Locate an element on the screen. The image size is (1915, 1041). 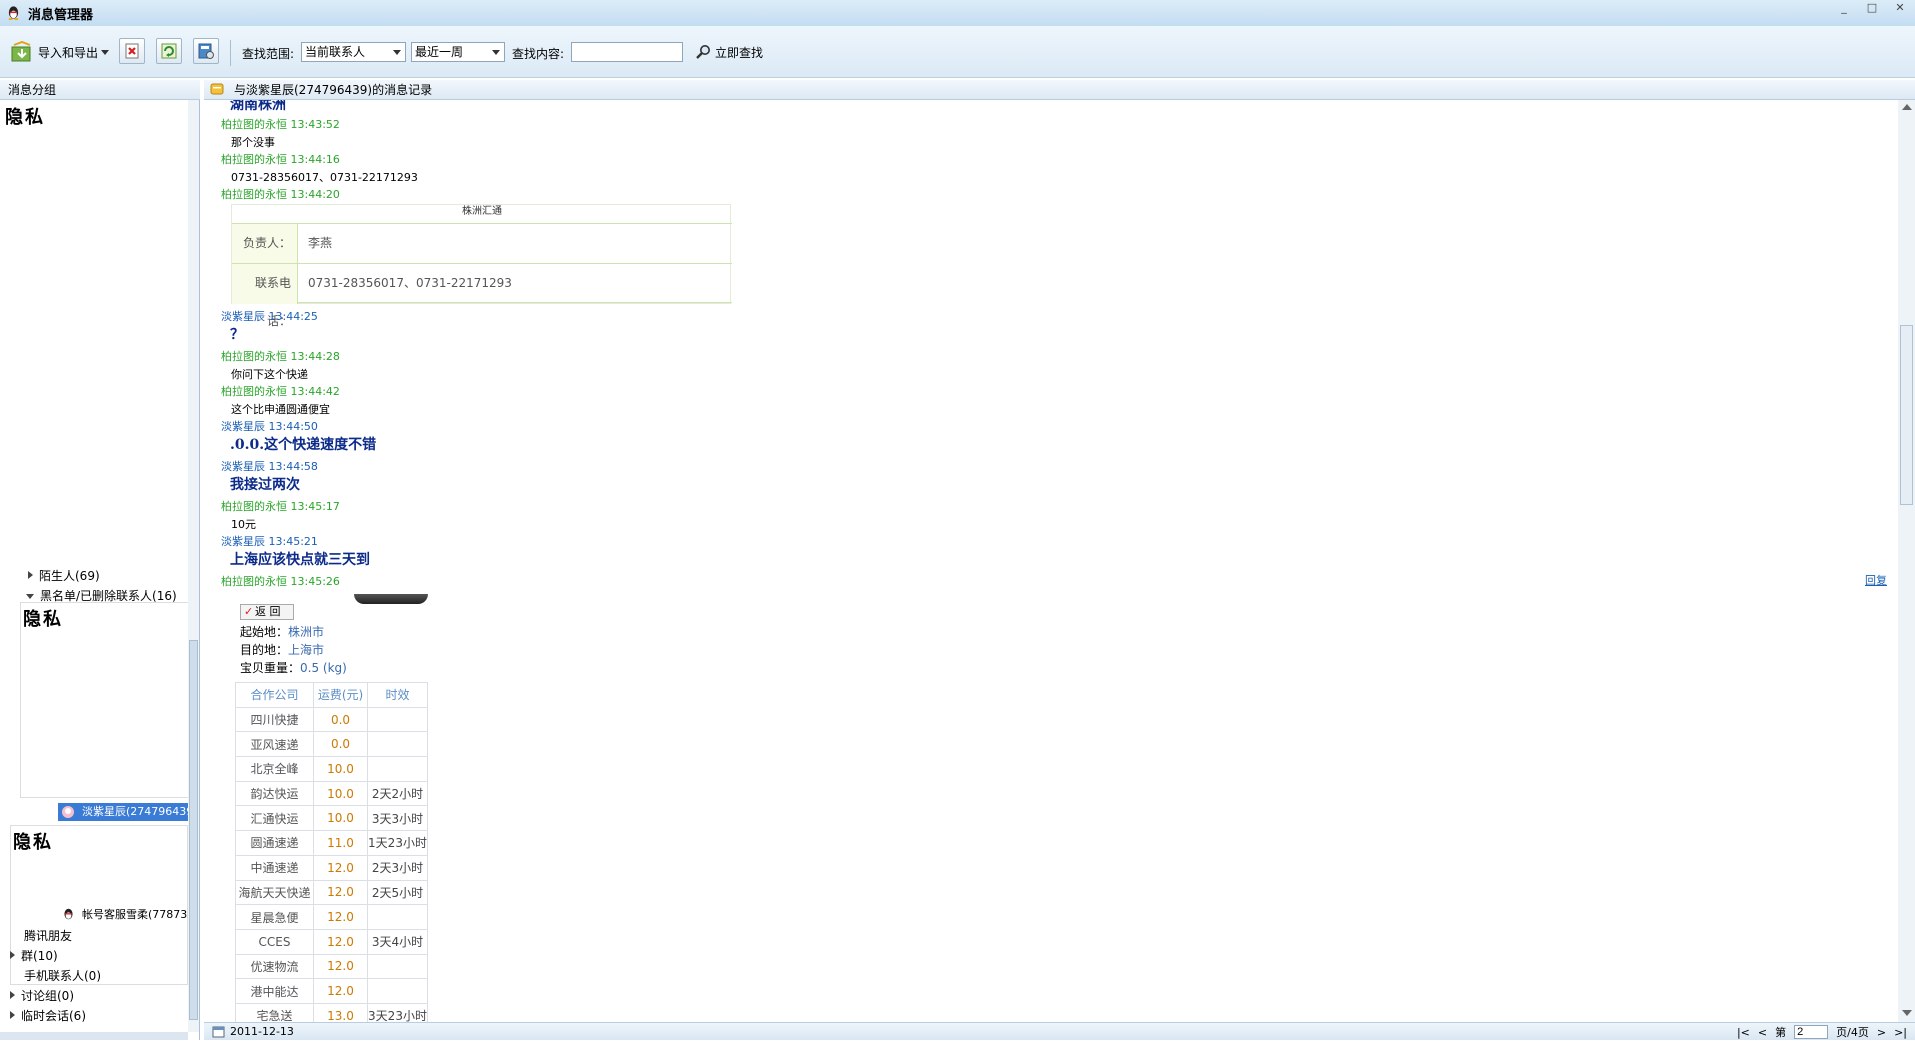
duration-cell: 3天3小时 is located at coordinates (397, 818).